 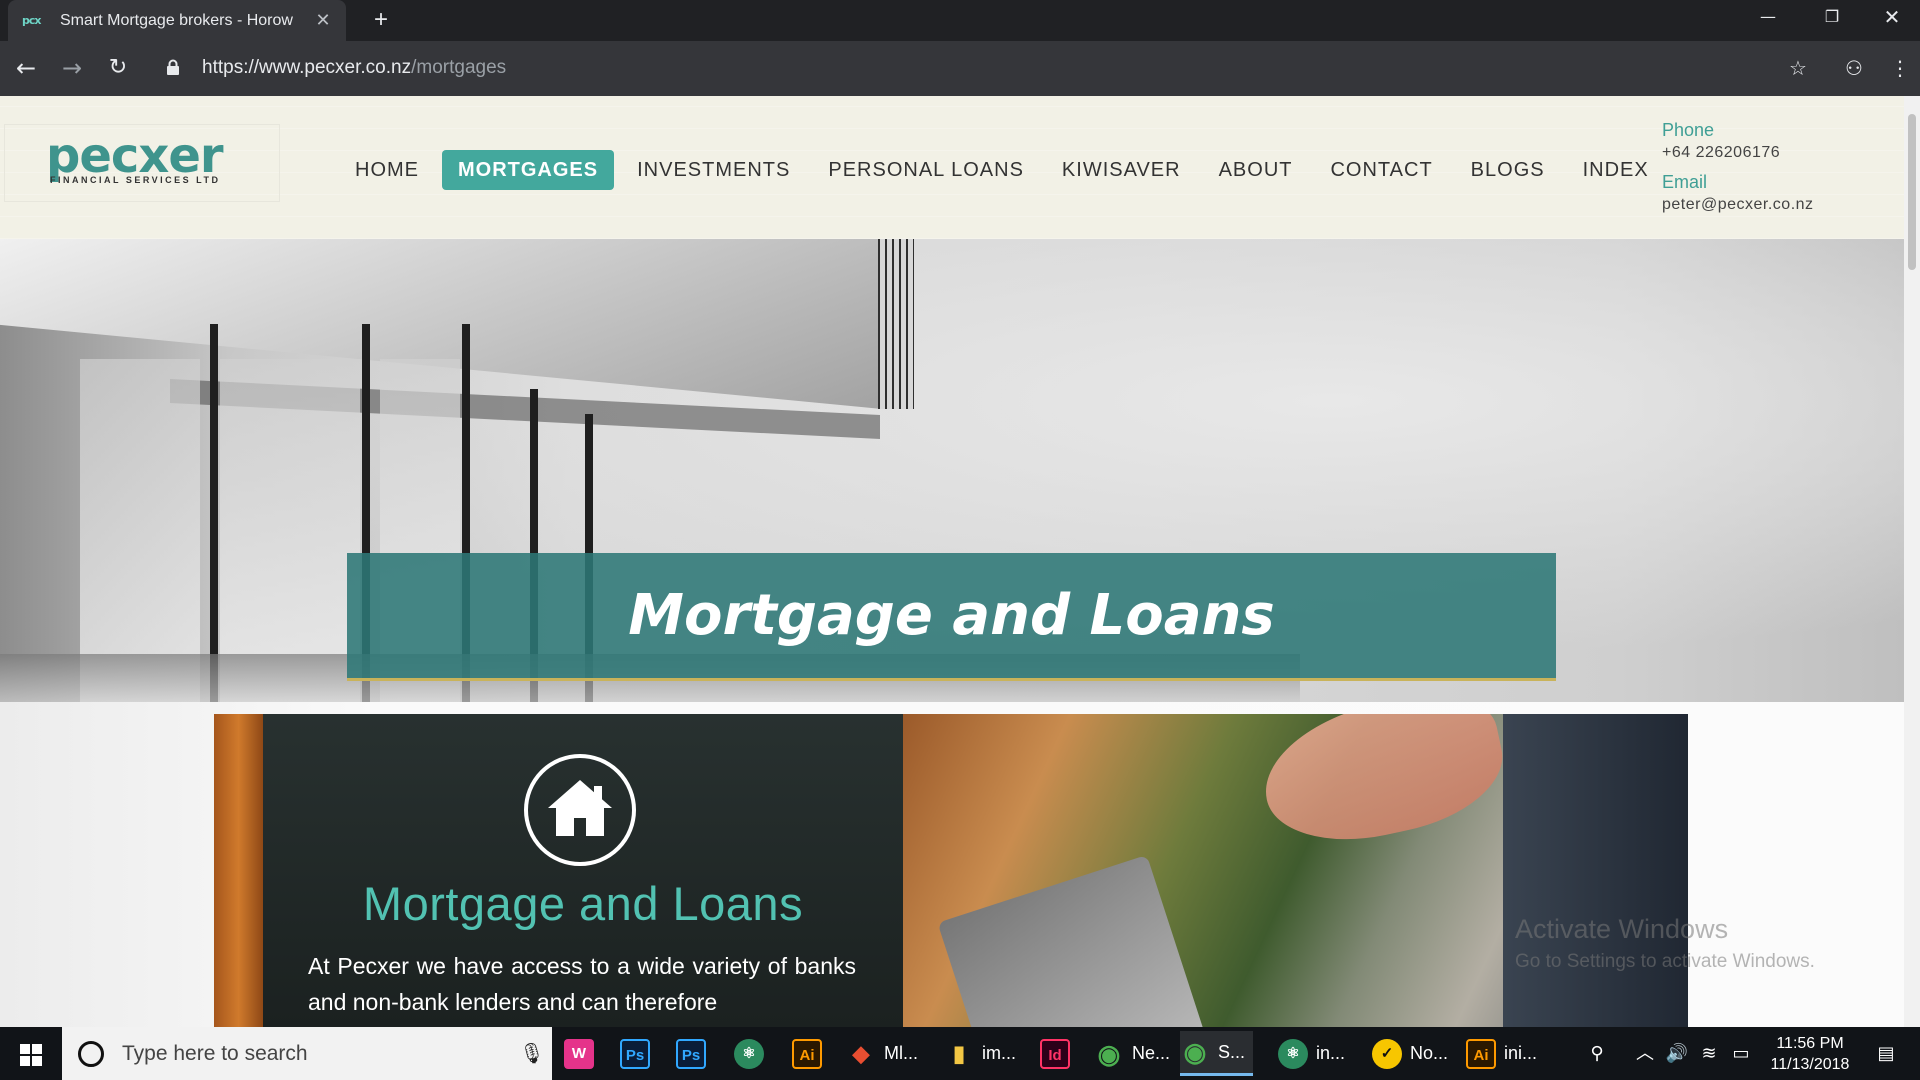 I want to click on nav-home: HOME, so click(x=387, y=170).